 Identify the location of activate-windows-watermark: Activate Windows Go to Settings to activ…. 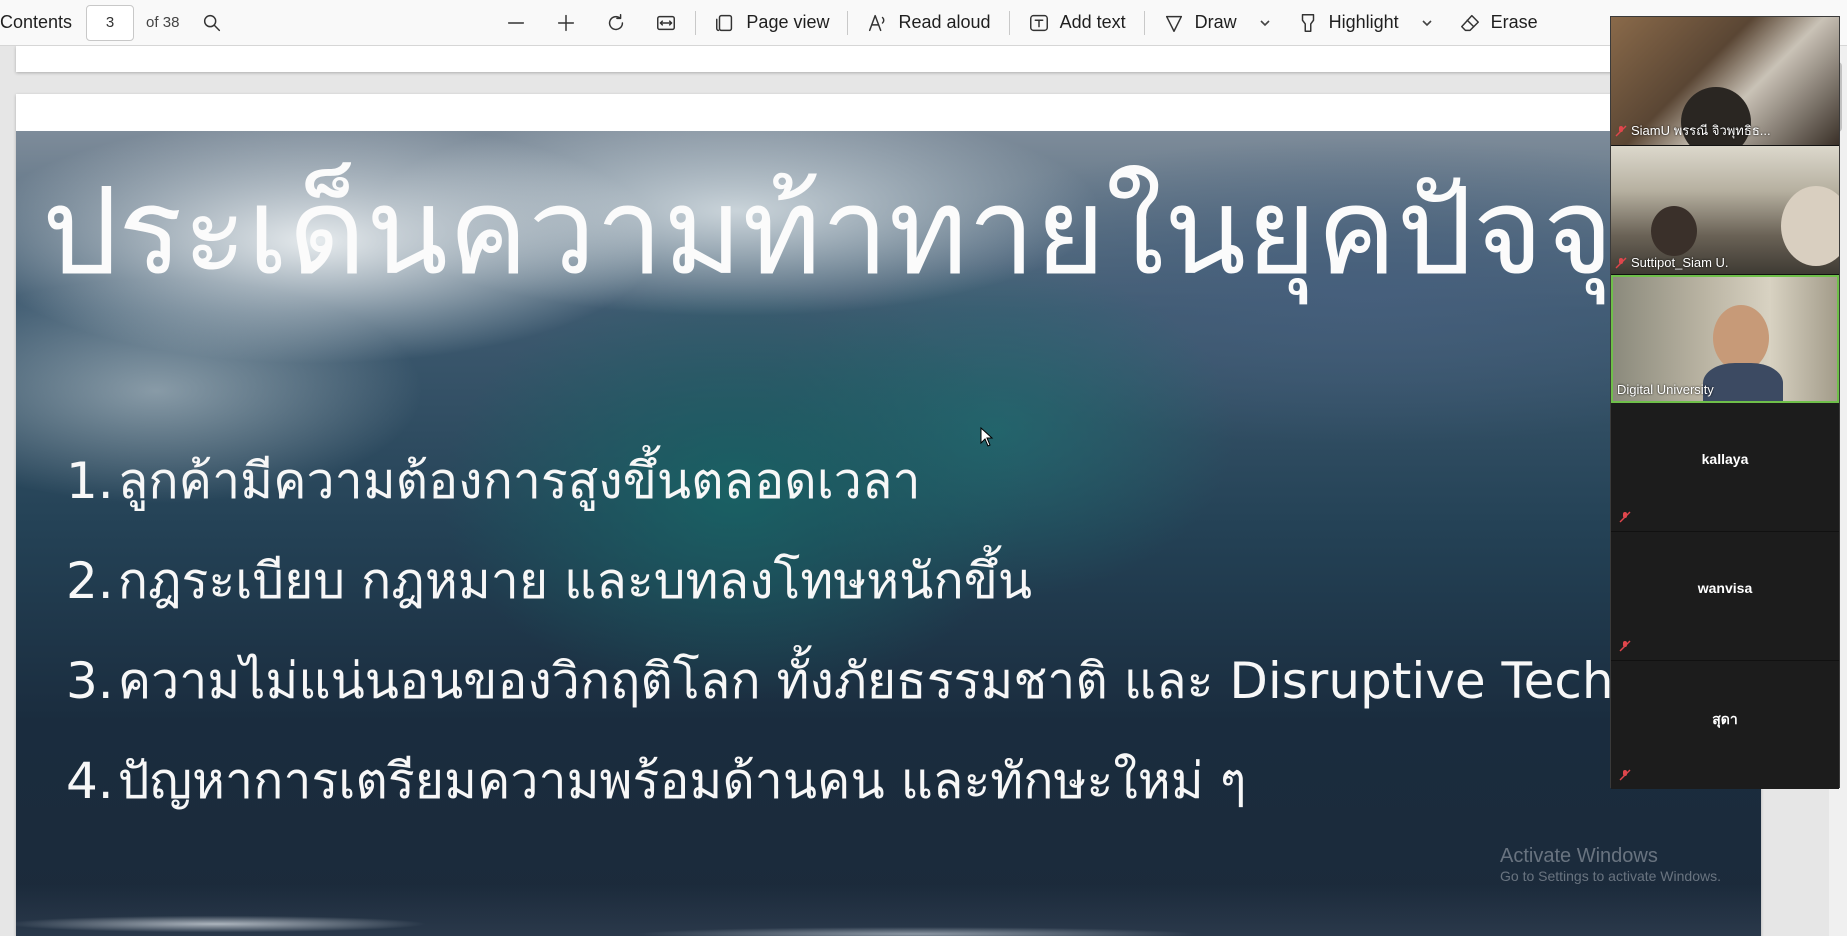
(1610, 864).